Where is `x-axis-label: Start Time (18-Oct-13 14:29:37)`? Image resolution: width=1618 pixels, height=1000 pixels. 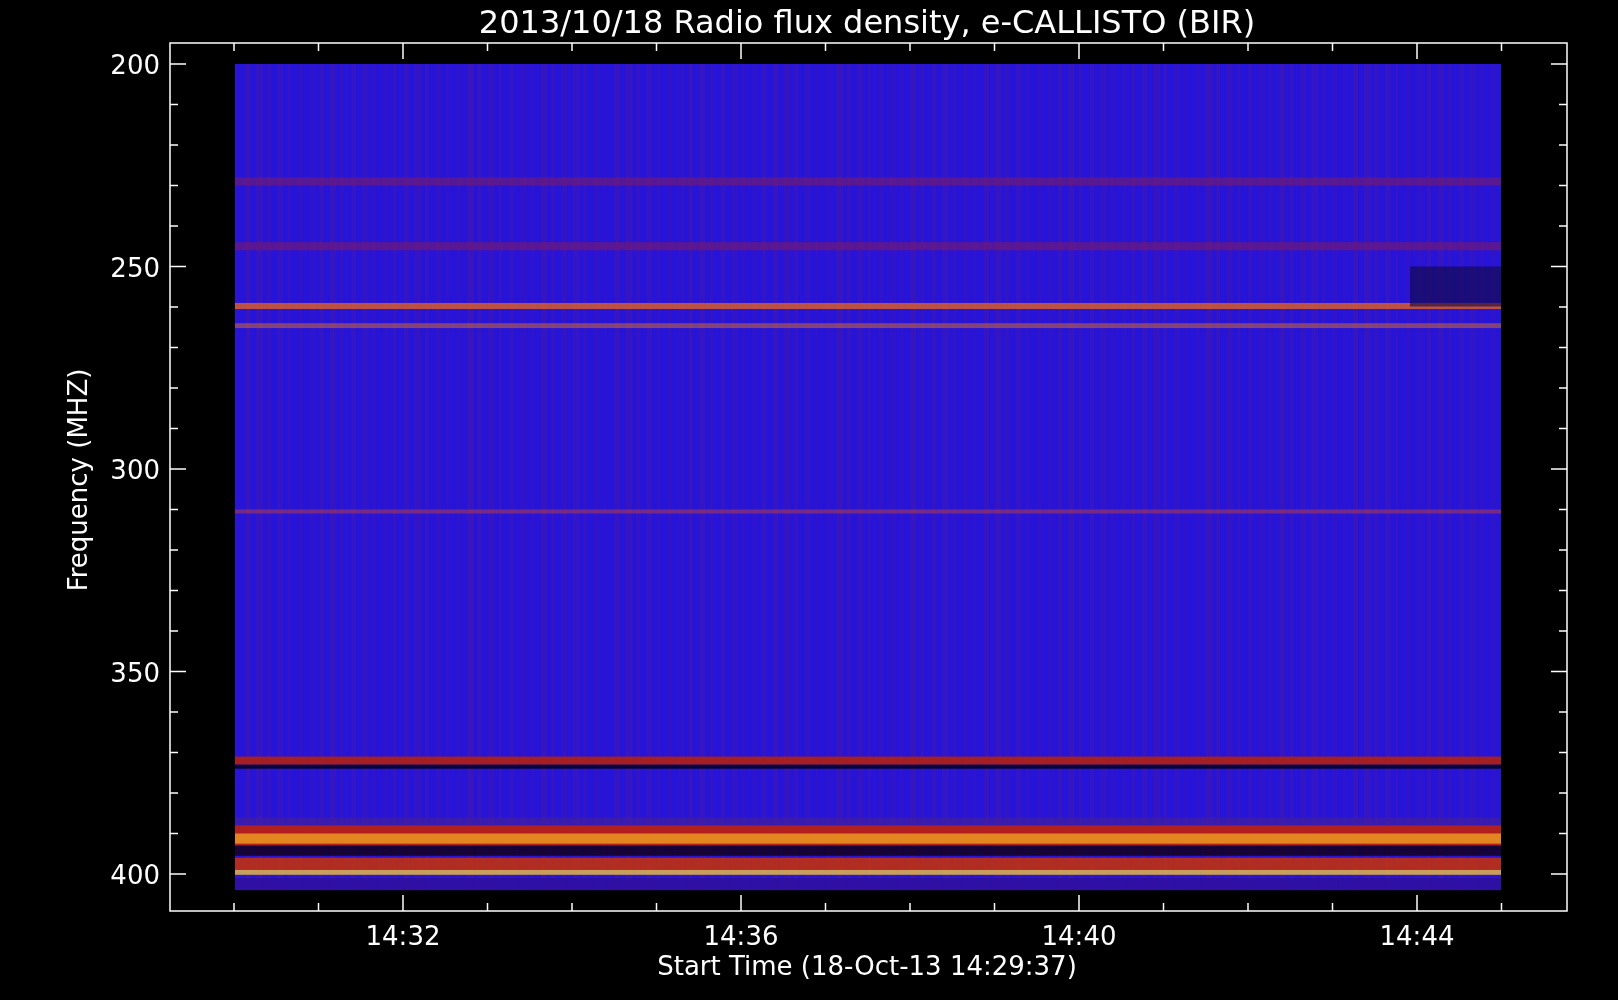 x-axis-label: Start Time (18-Oct-13 14:29:37) is located at coordinates (867, 966).